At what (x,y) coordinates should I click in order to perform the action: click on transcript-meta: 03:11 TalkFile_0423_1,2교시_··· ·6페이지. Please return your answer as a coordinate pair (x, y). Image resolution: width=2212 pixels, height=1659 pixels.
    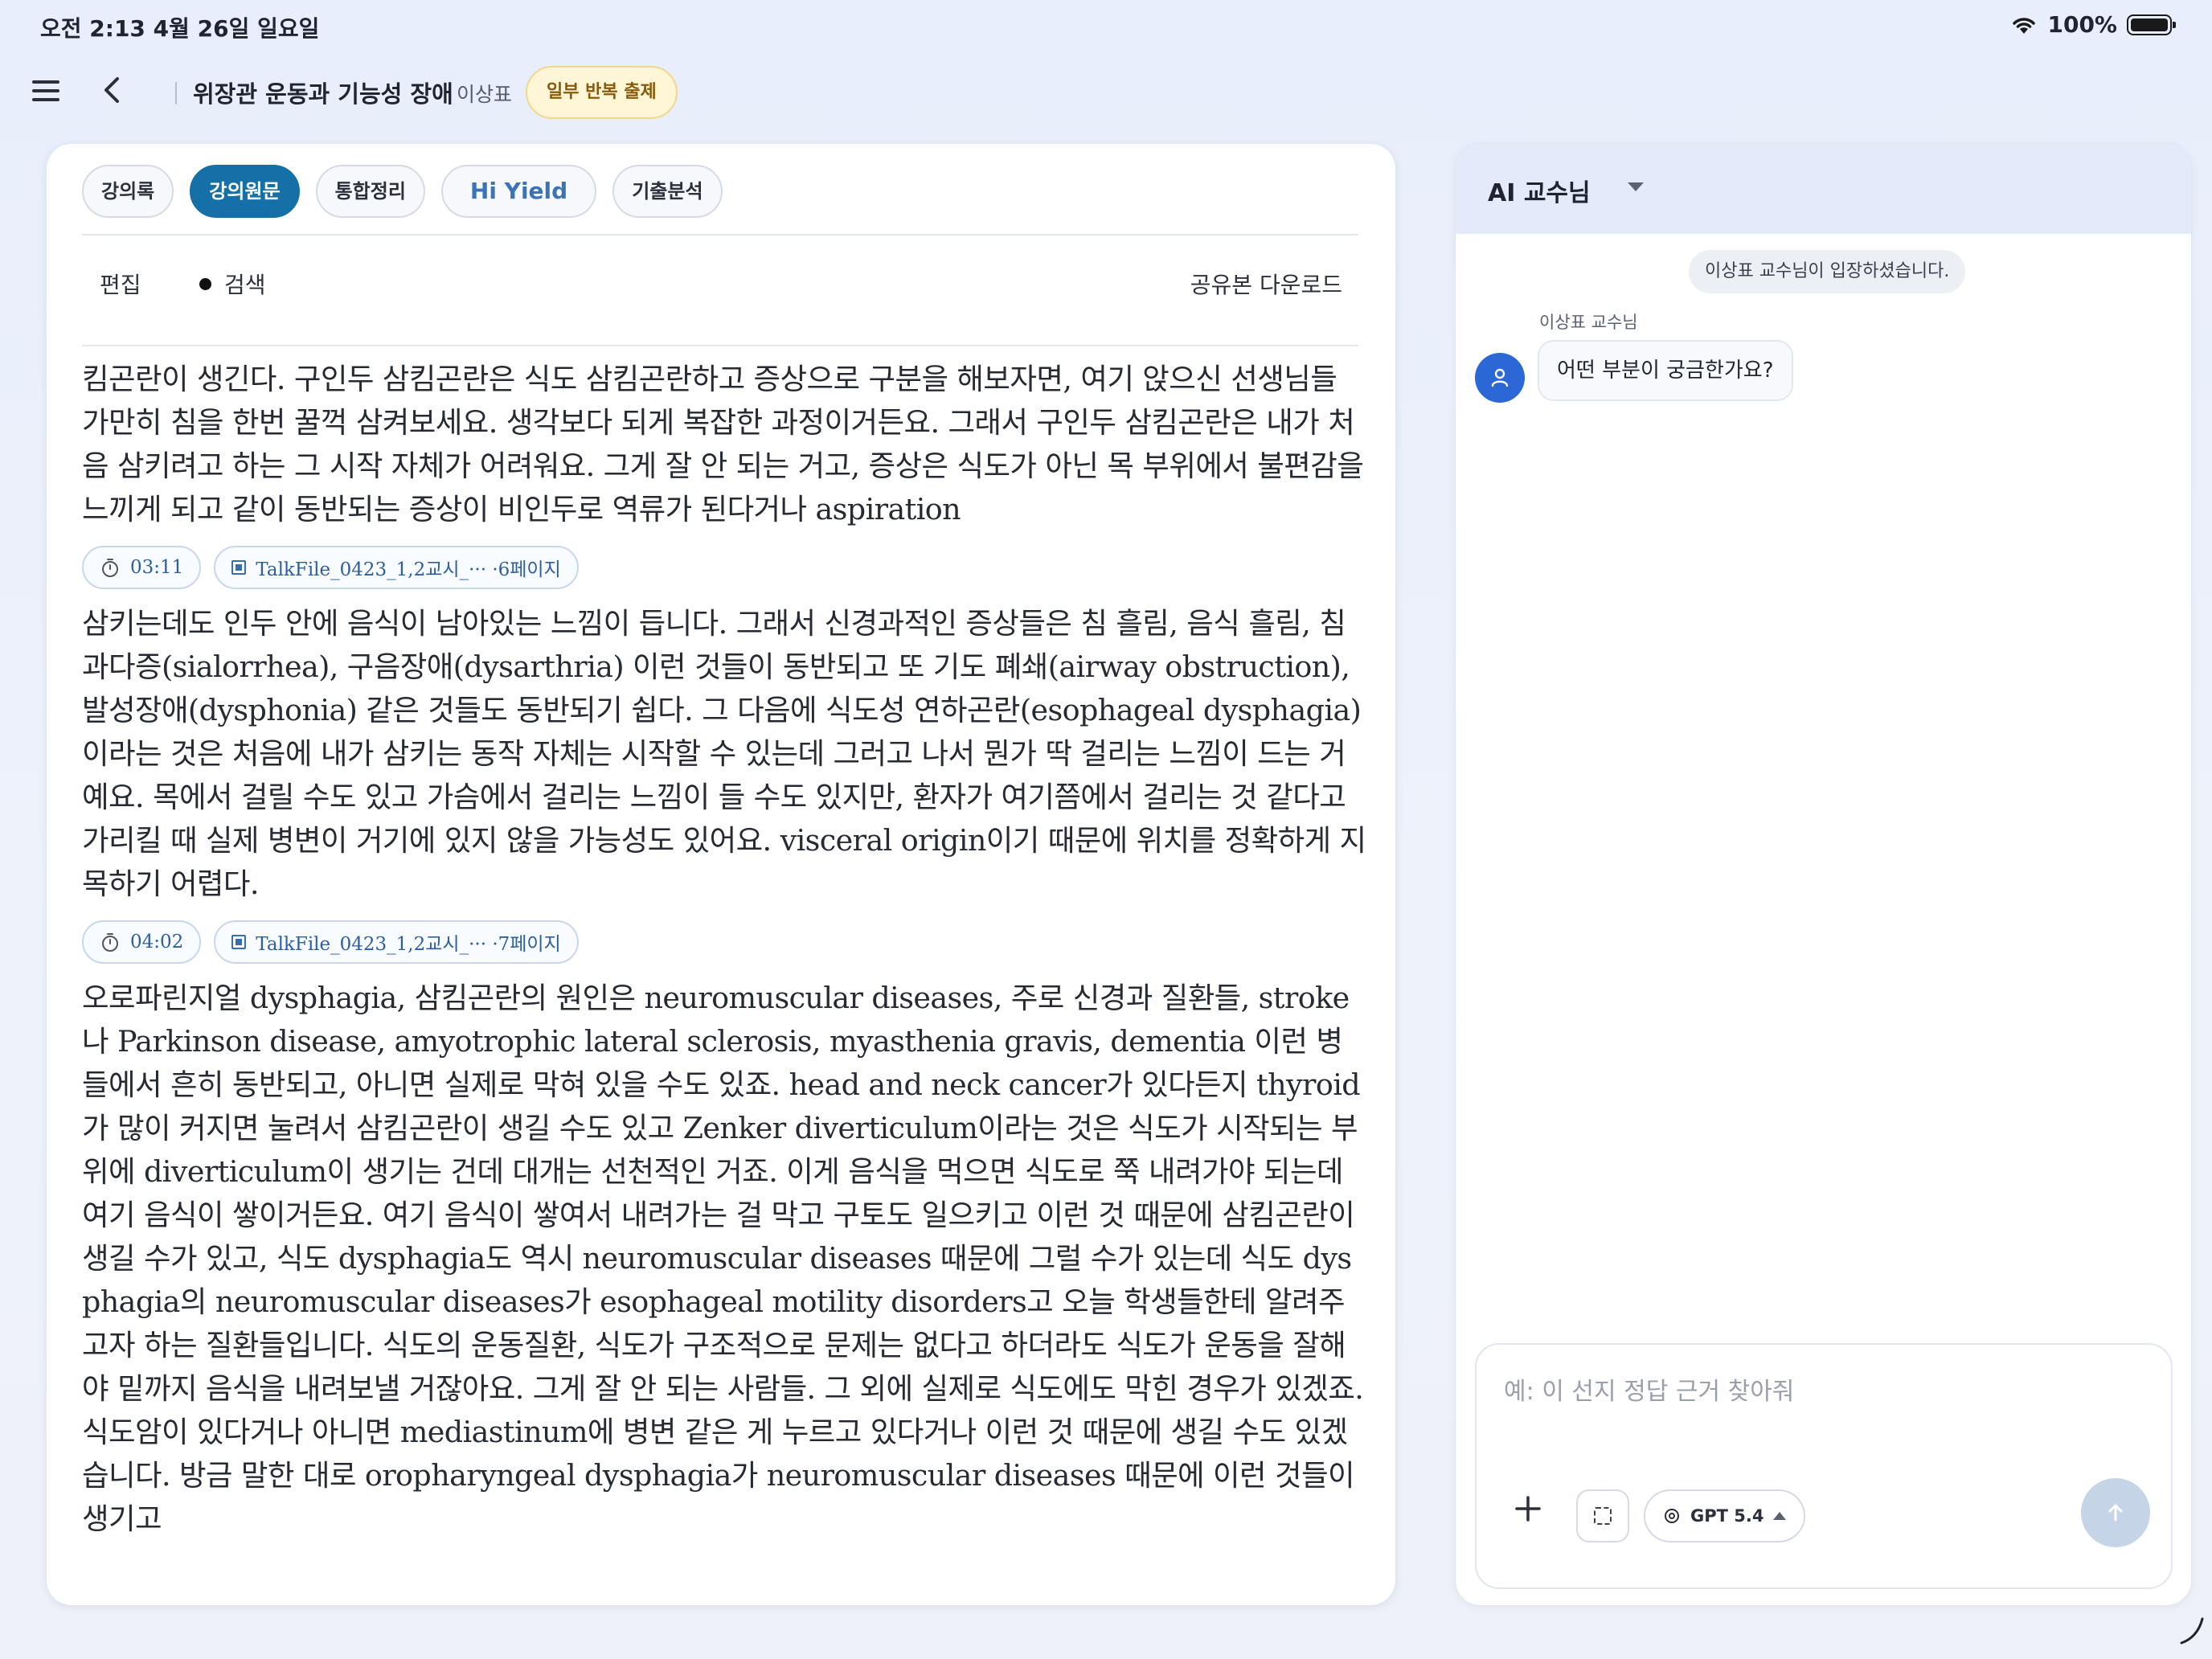
    Looking at the image, I should click on (725, 567).